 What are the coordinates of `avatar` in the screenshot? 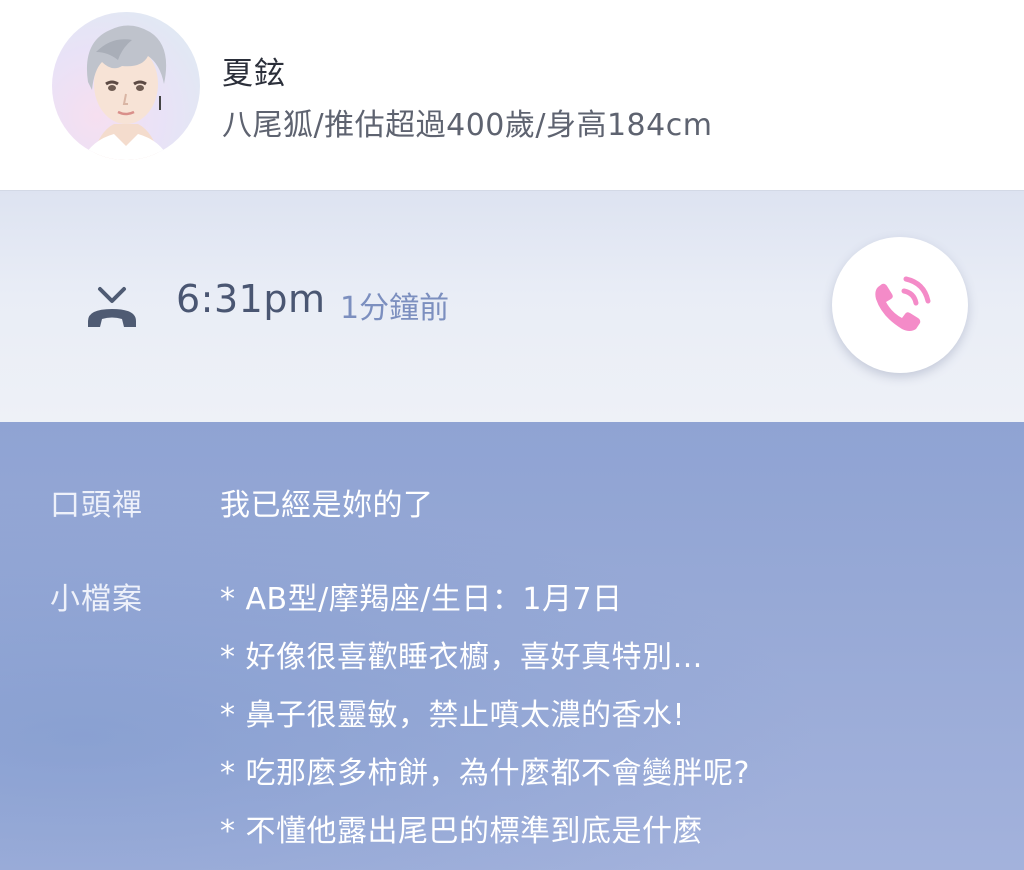 It's located at (126, 86).